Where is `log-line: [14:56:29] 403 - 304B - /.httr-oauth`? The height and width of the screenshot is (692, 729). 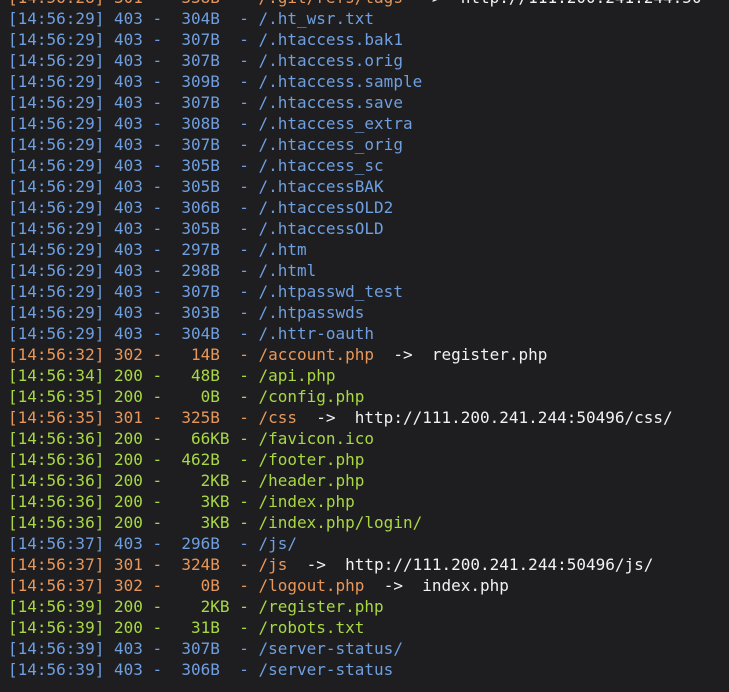 log-line: [14:56:29] 403 - 304B - /.httr-oauth is located at coordinates (355, 333).